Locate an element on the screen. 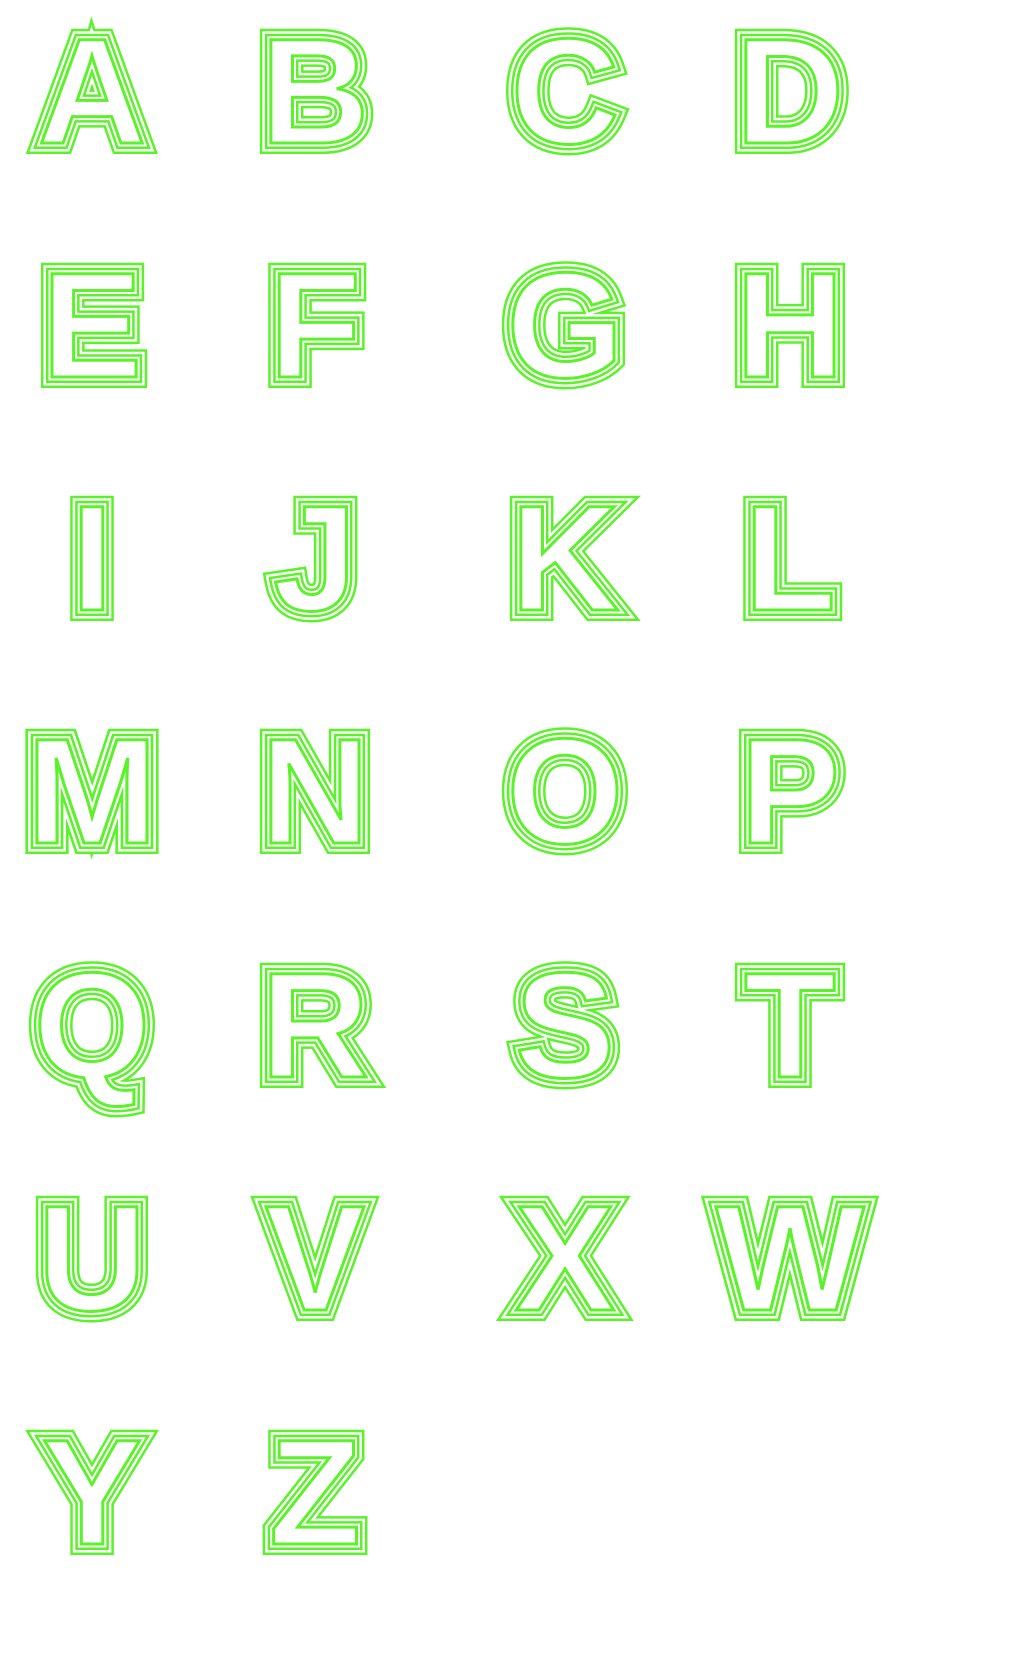 The height and width of the screenshot is (1678, 1024). letter-d: DDDDD is located at coordinates (790, 93).